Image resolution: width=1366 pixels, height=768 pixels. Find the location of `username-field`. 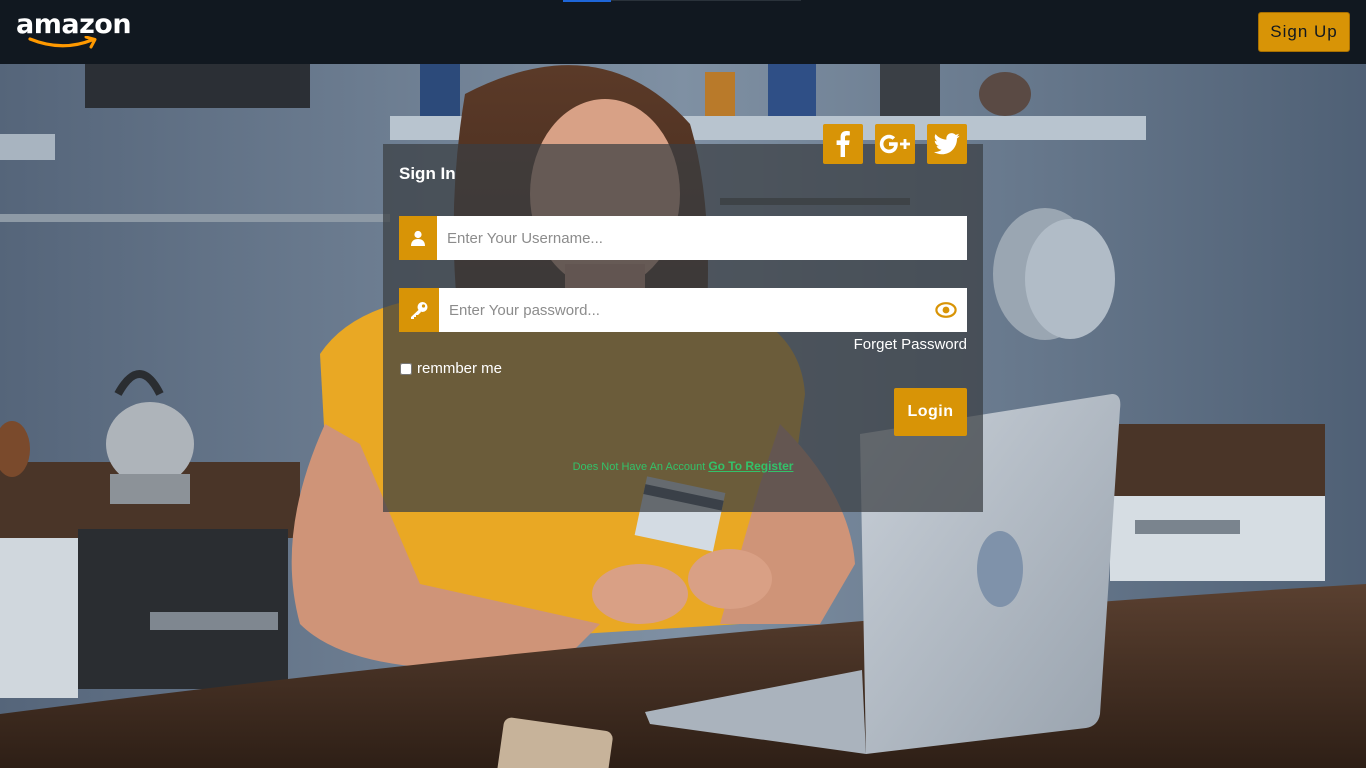

username-field is located at coordinates (683, 238).